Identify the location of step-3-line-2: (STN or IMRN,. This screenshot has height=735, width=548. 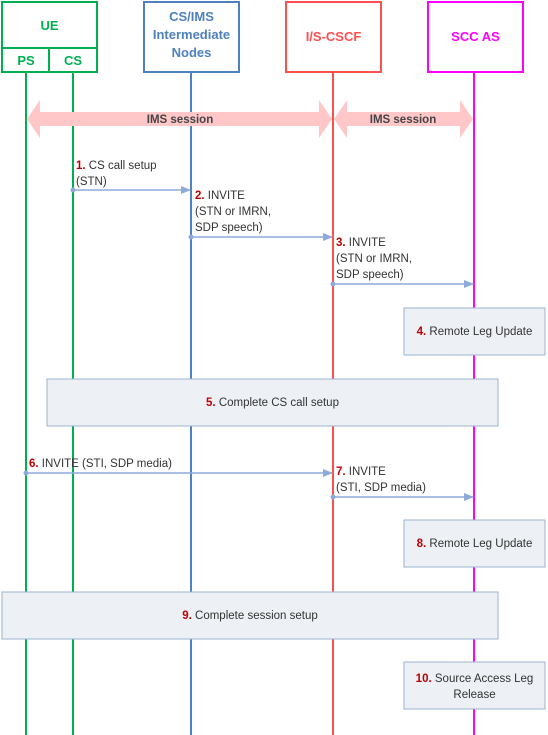
(374, 259).